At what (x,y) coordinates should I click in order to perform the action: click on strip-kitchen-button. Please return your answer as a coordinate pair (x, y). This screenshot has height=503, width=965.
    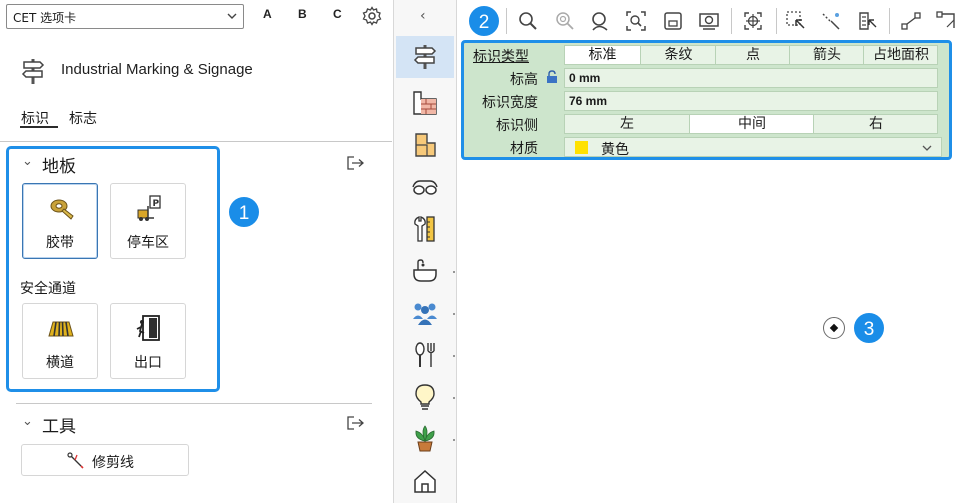
    Looking at the image, I should click on (425, 355).